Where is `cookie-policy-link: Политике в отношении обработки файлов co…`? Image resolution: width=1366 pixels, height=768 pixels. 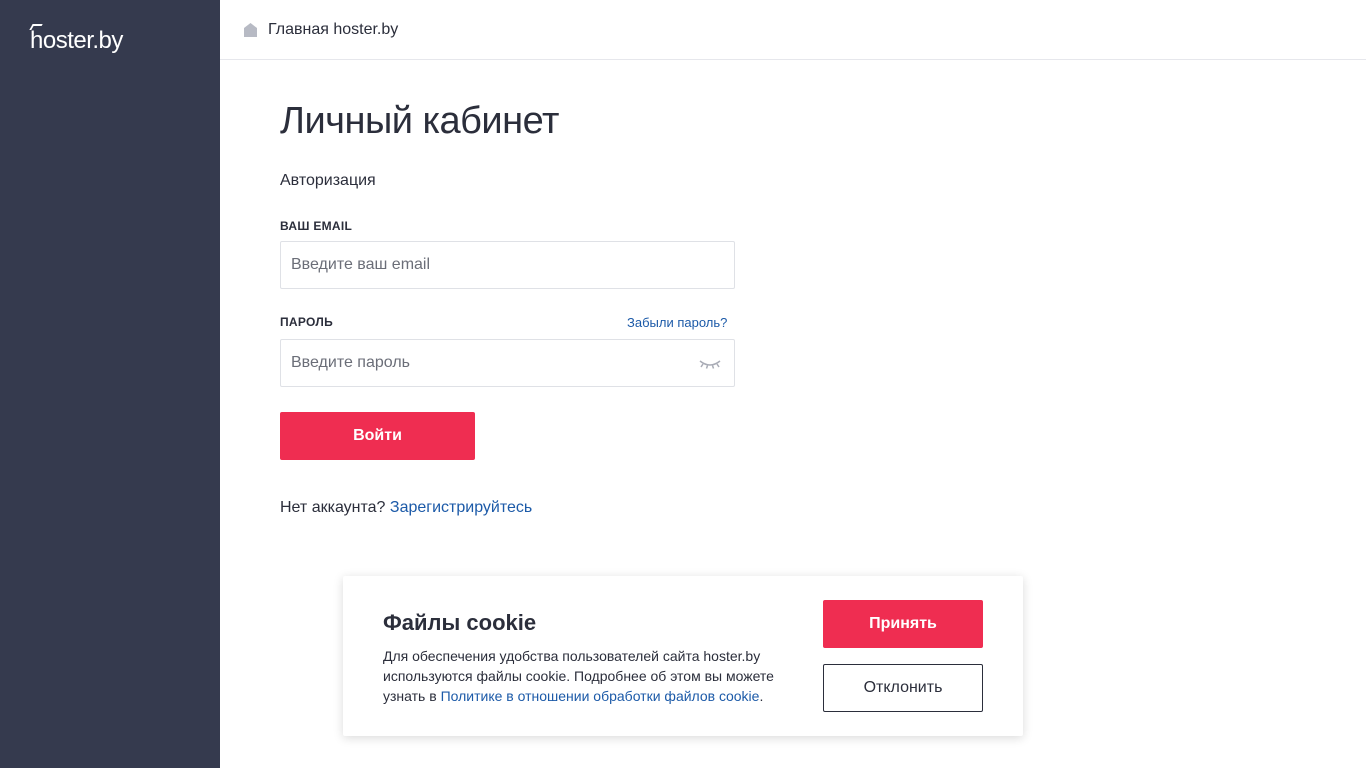 cookie-policy-link: Политике в отношении обработки файлов co… is located at coordinates (600, 696).